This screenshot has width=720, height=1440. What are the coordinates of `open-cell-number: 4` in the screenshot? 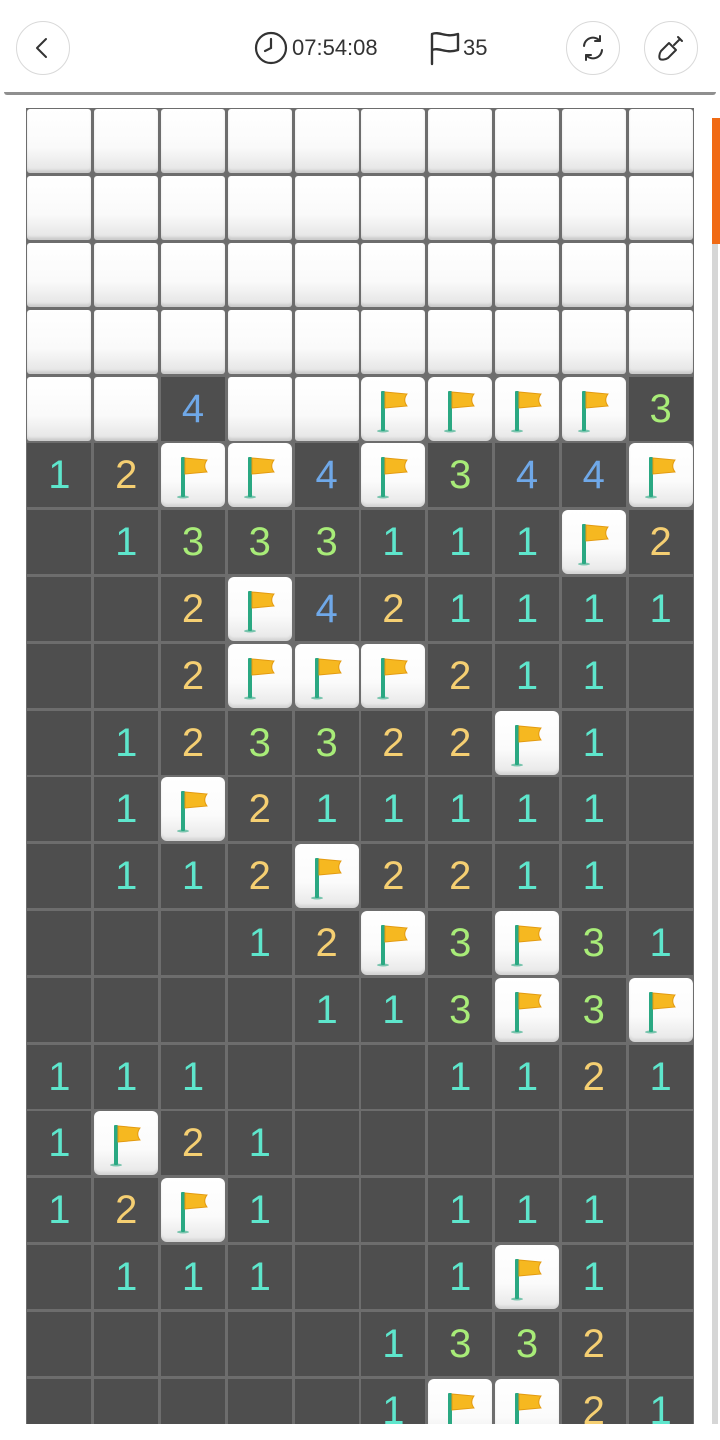 It's located at (326, 609).